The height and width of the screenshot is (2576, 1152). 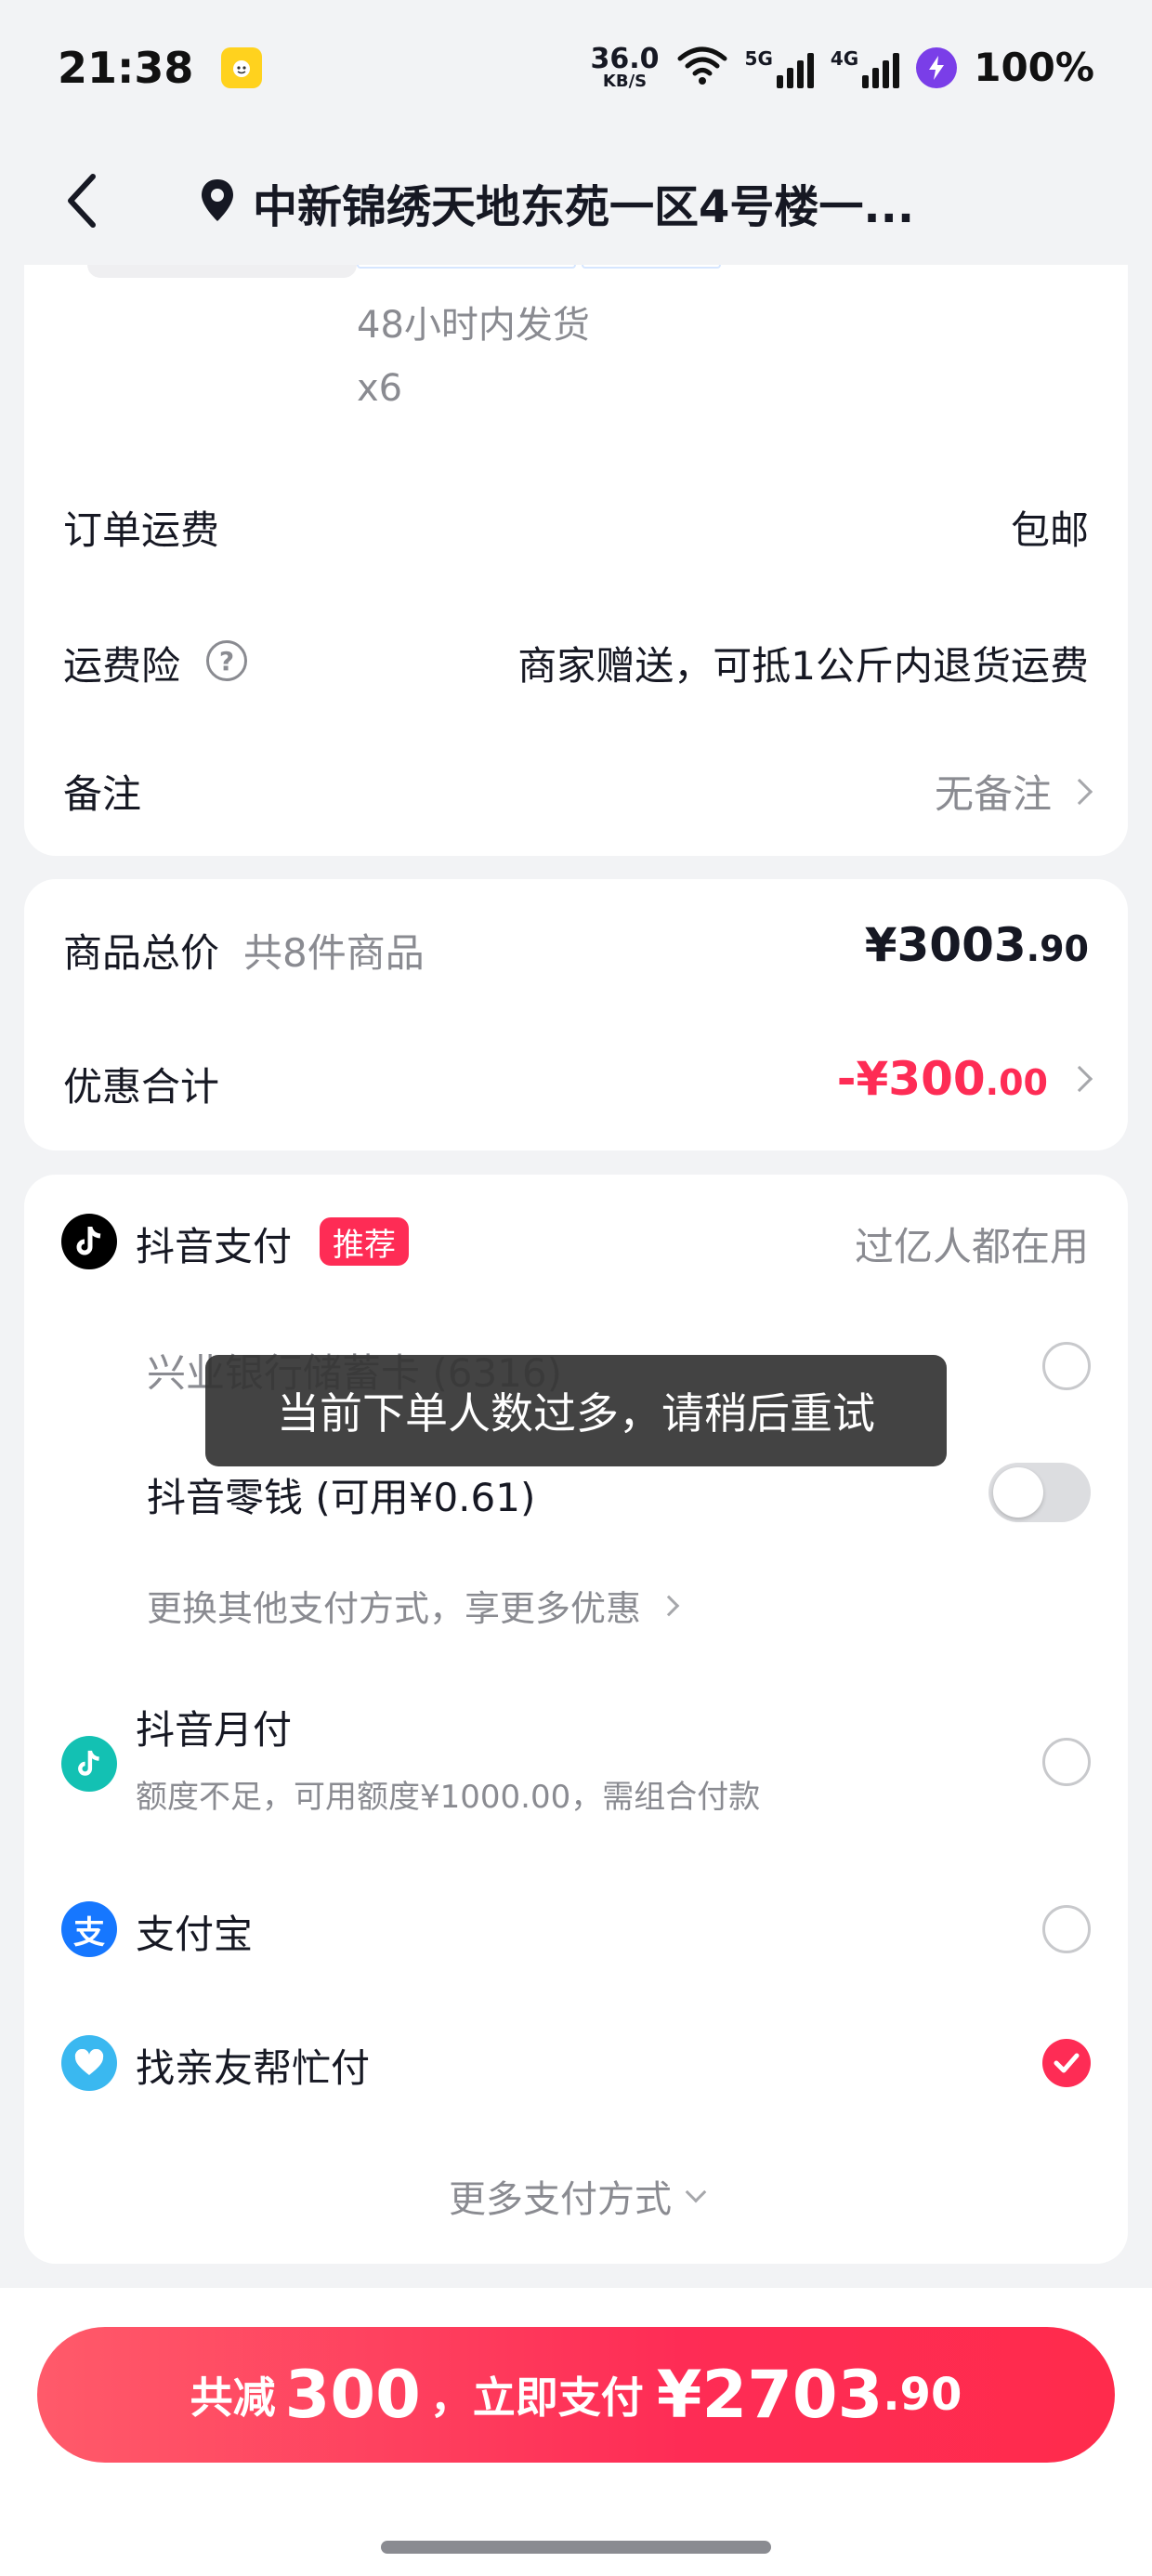 I want to click on wallet-toggle, so click(x=1039, y=1492).